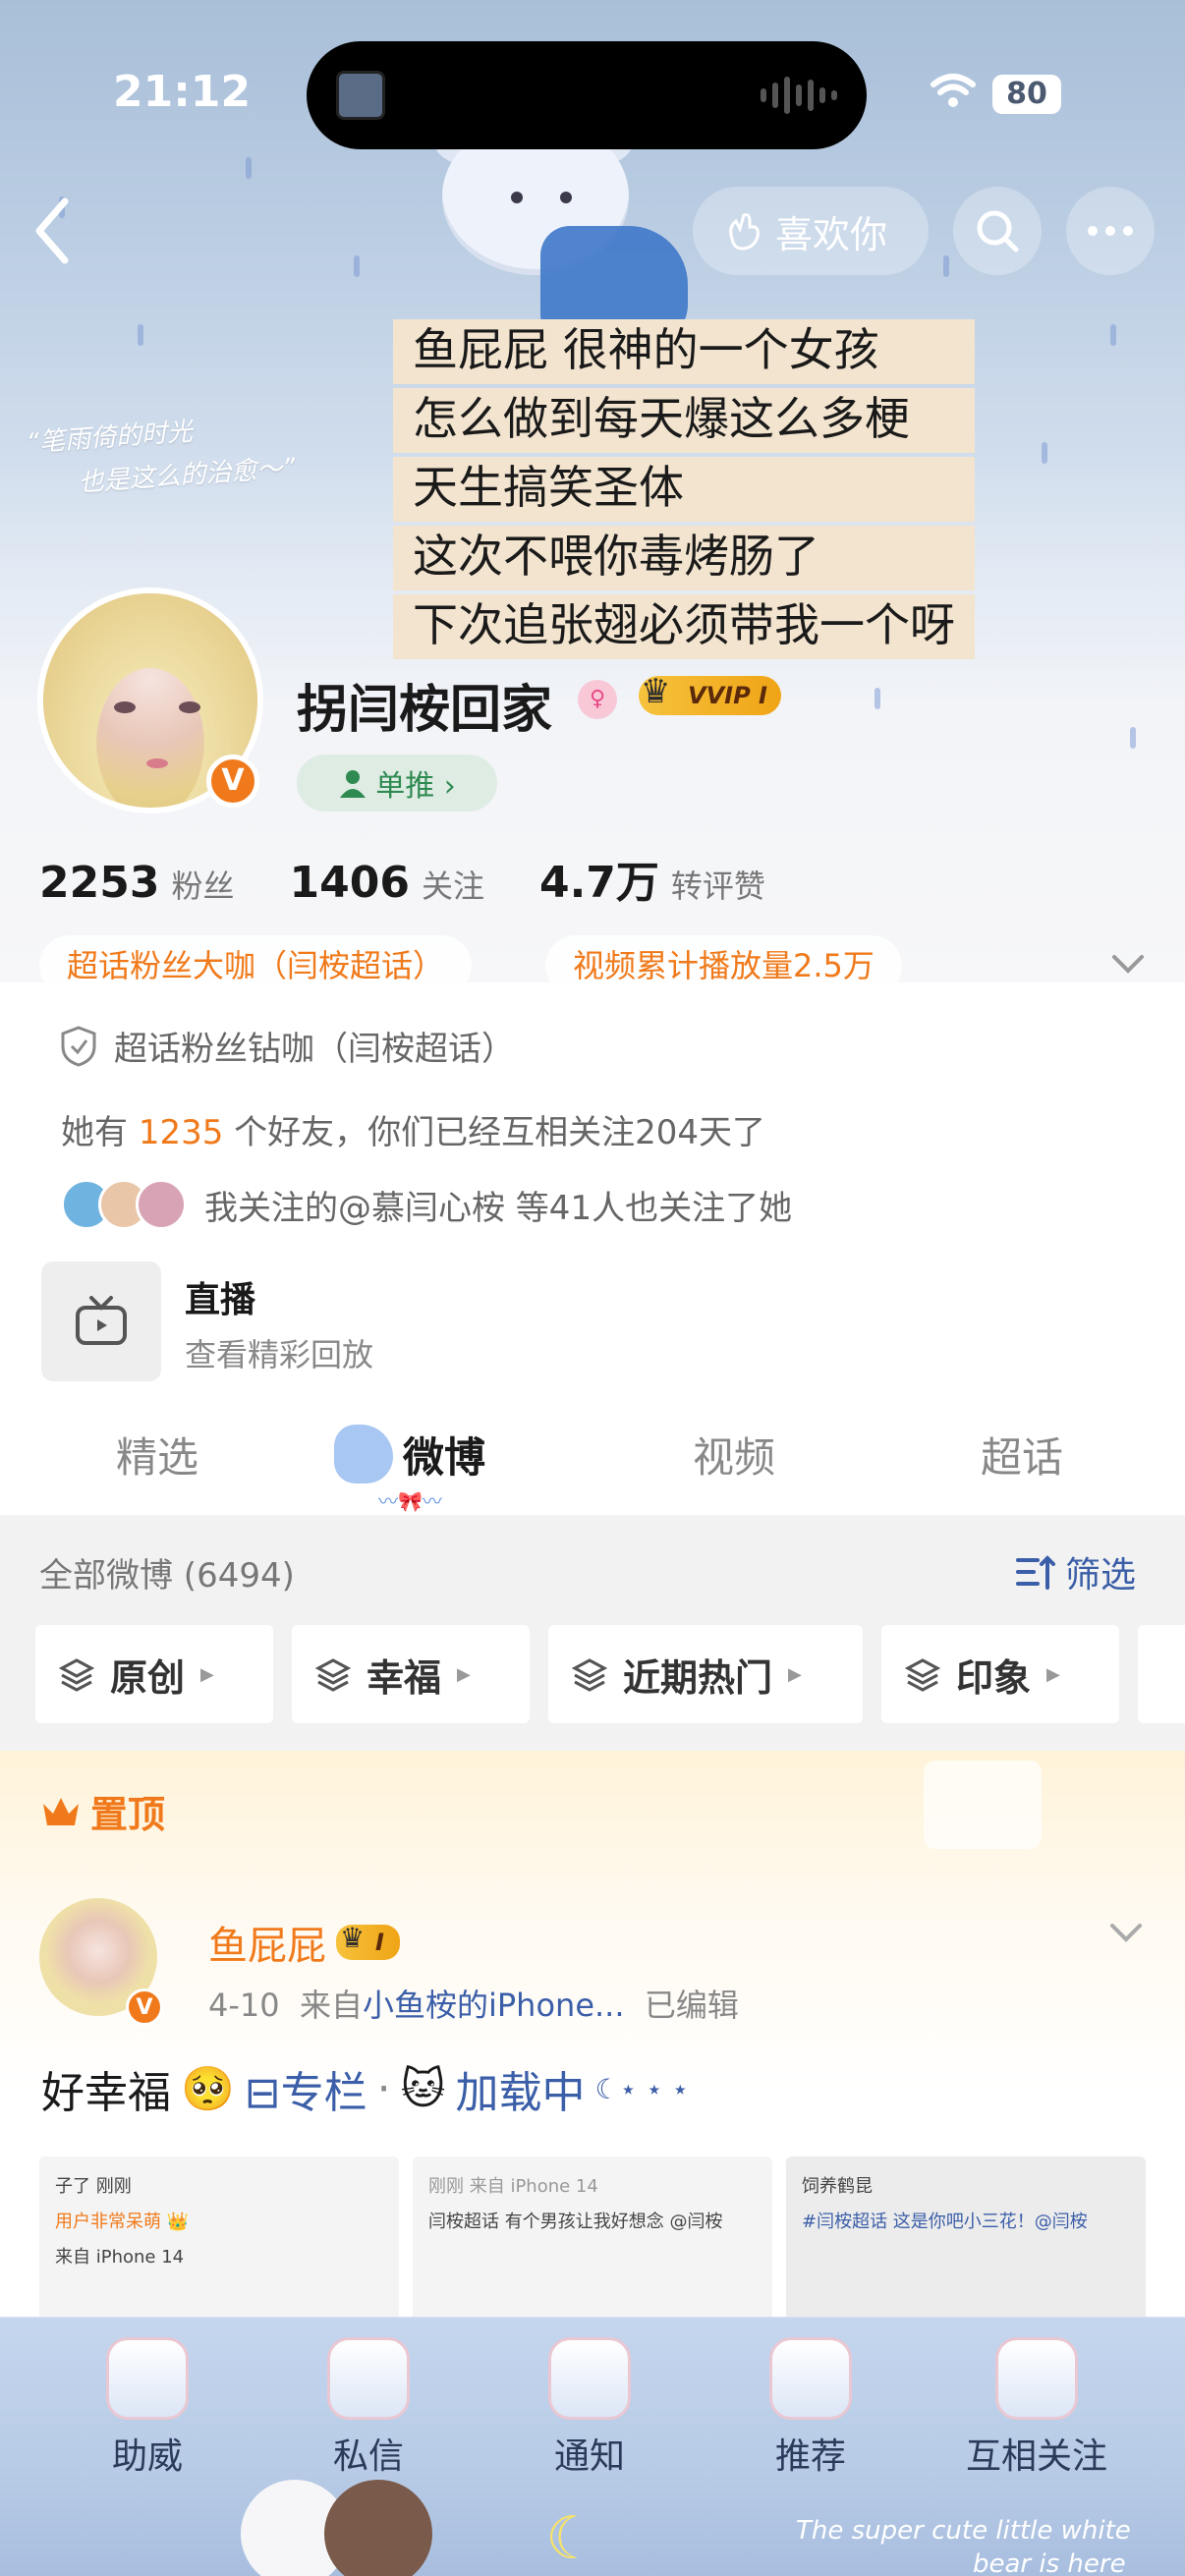 The height and width of the screenshot is (2576, 1185). Describe the element at coordinates (423, 2088) in the screenshot. I see `cat-emoji-icon: 🐱` at that location.